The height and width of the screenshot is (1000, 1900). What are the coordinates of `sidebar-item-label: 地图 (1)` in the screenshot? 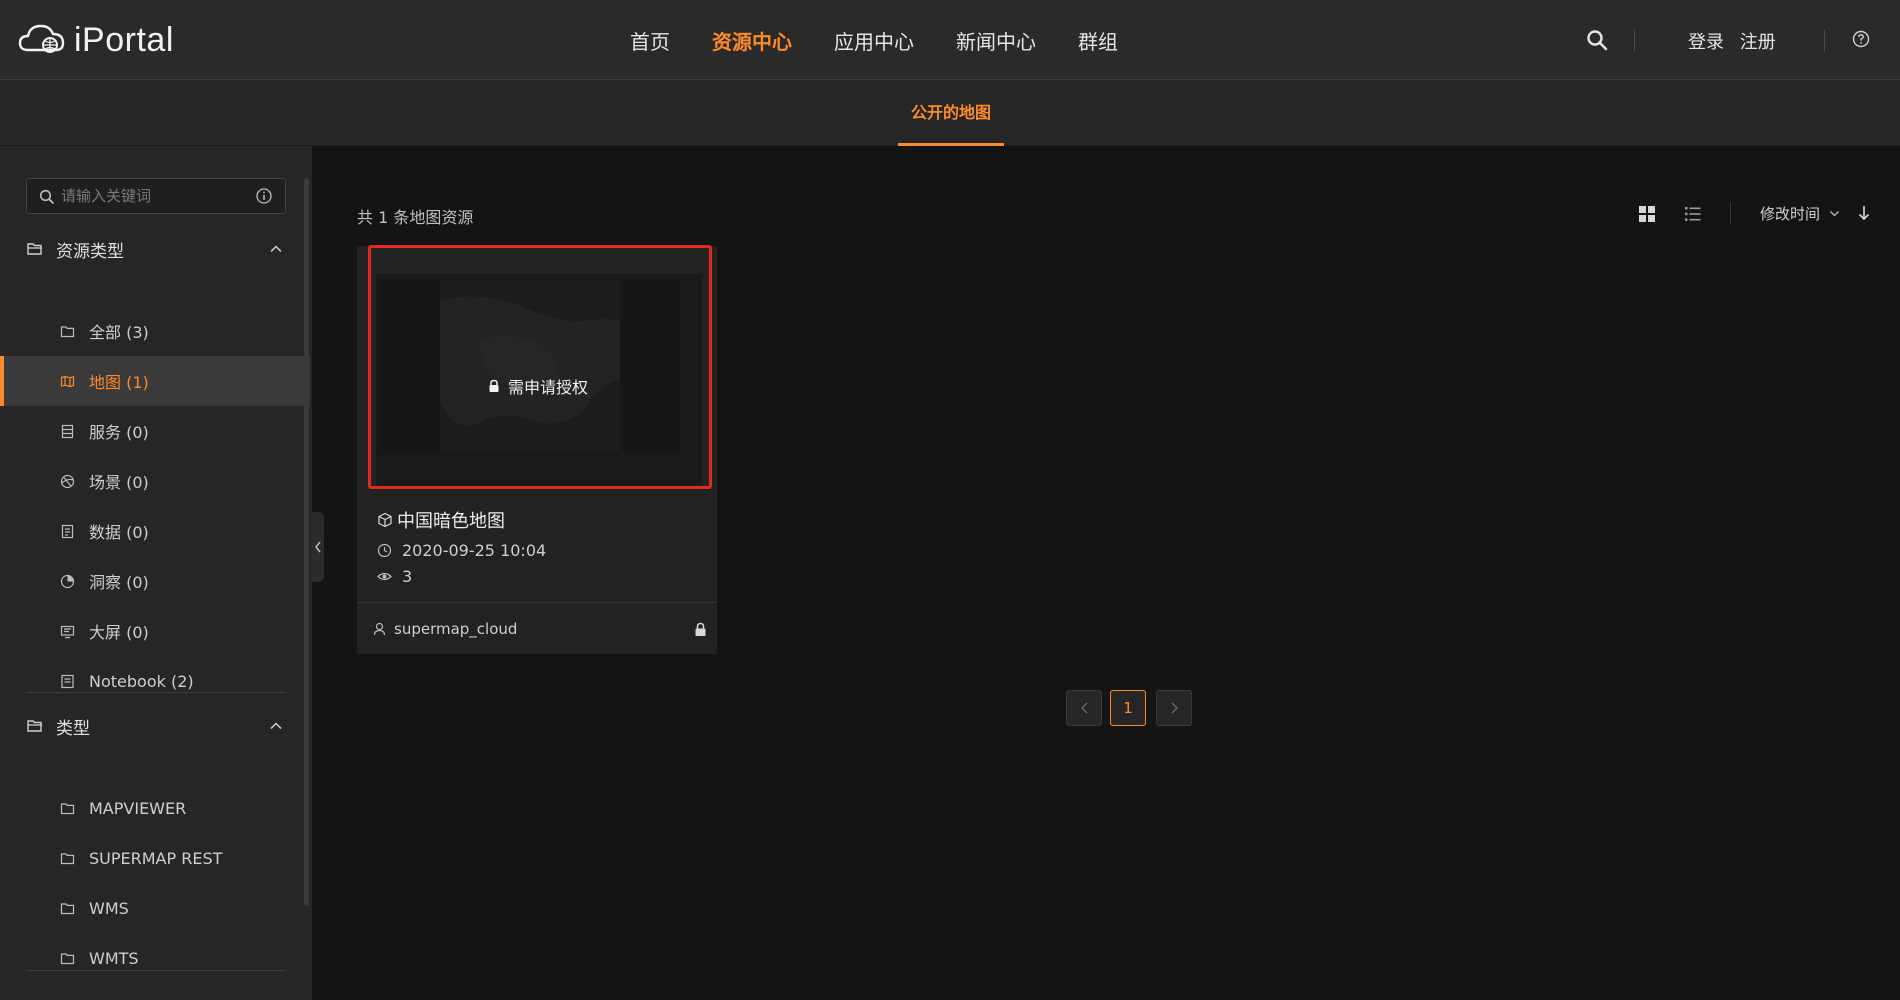 It's located at (119, 382).